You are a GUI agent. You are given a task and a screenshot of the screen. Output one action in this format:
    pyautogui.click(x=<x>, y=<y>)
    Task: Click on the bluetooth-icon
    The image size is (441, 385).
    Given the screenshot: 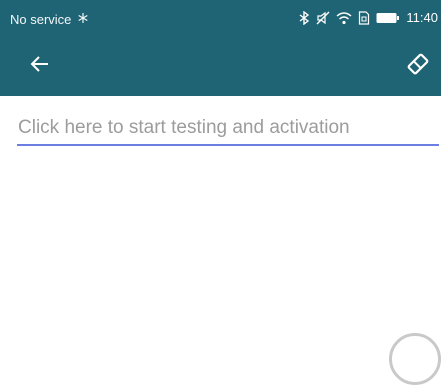 What is the action you would take?
    pyautogui.click(x=304, y=17)
    